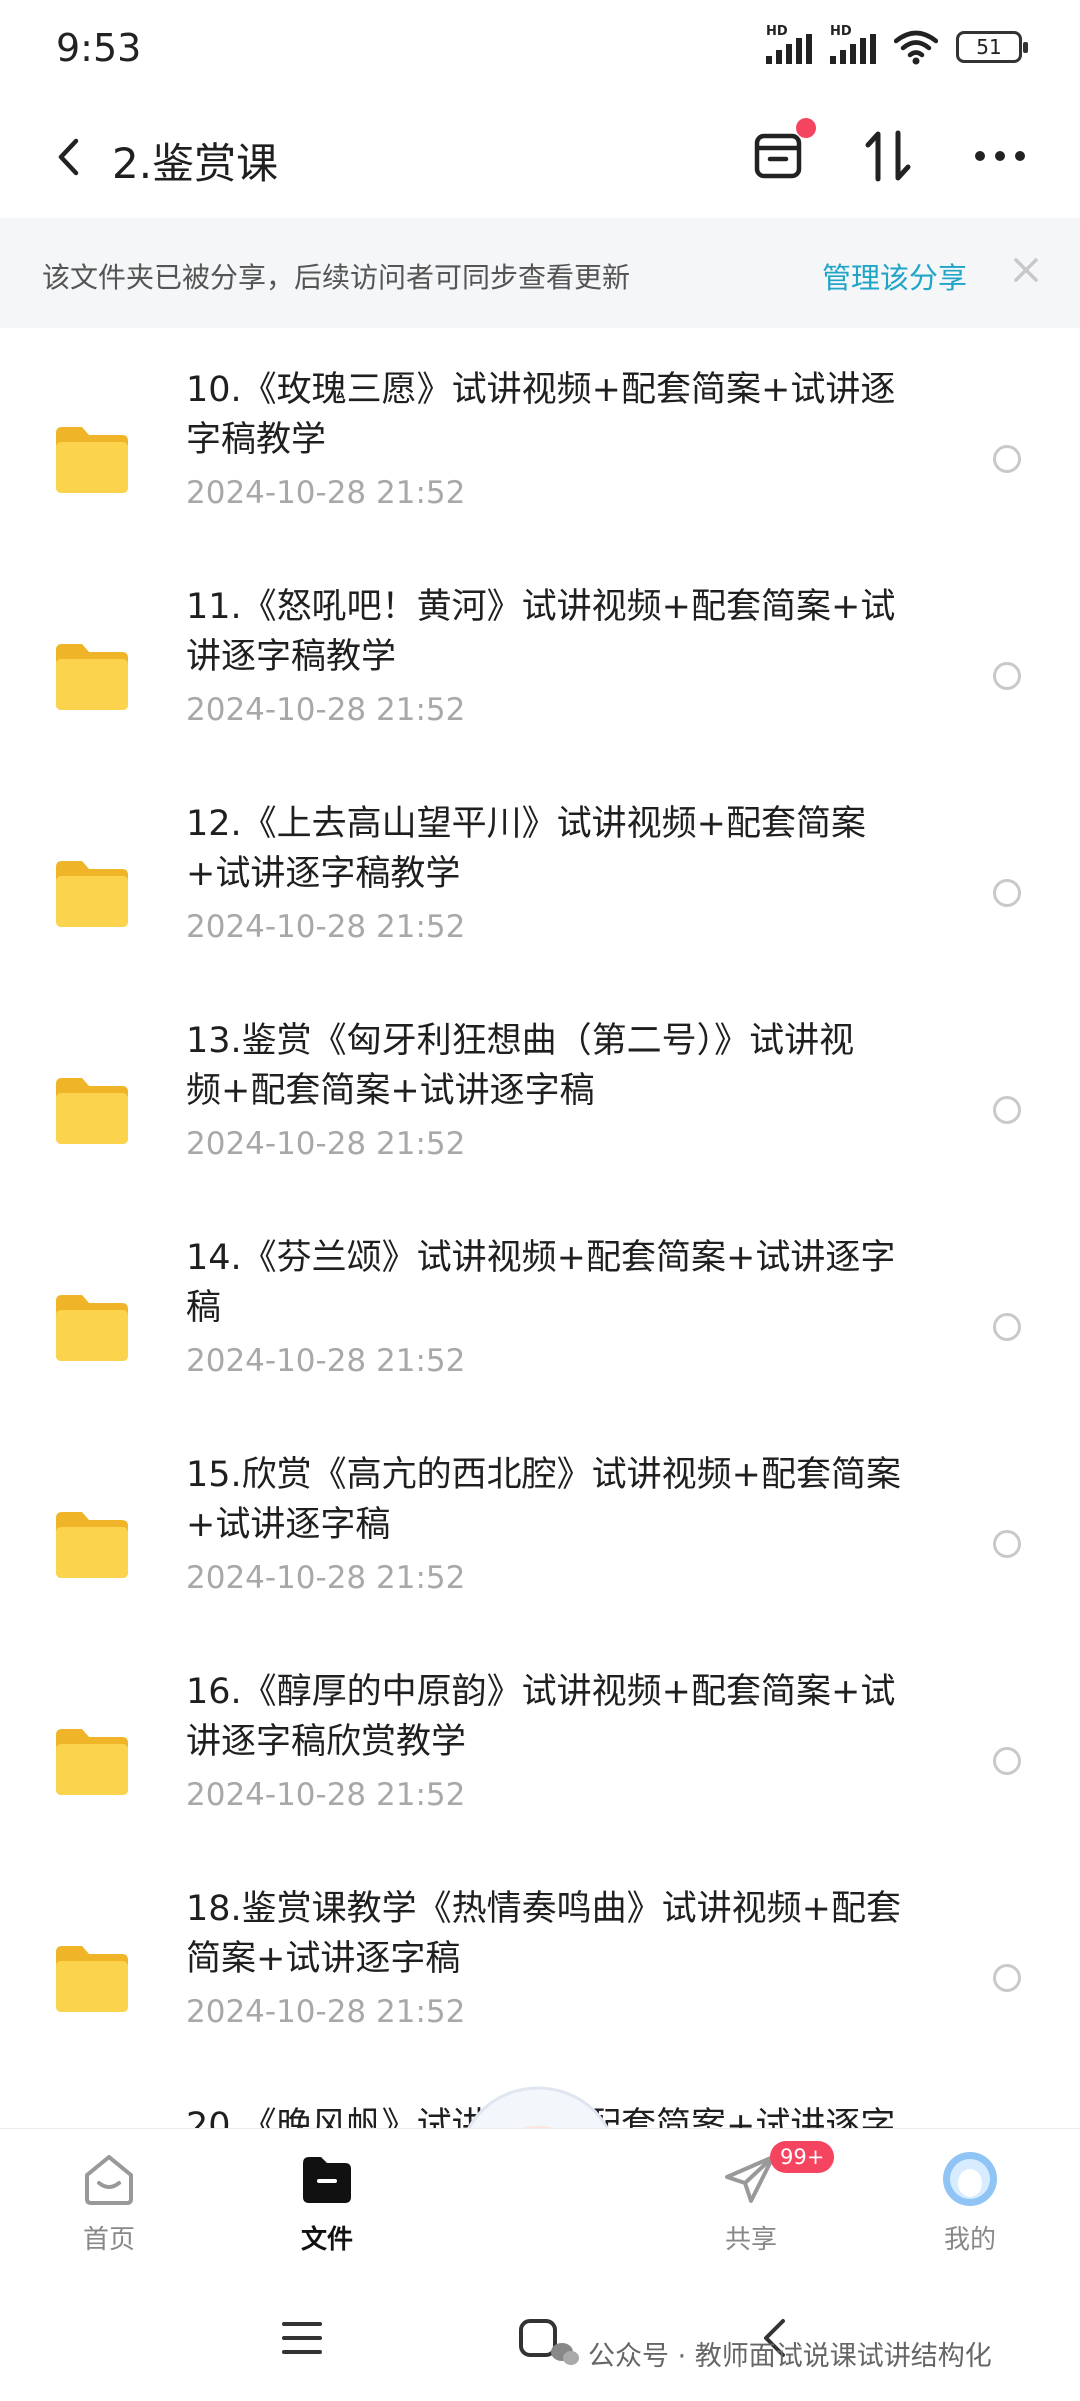 This screenshot has height=2401, width=1080. I want to click on nav-menu-button, so click(302, 2338).